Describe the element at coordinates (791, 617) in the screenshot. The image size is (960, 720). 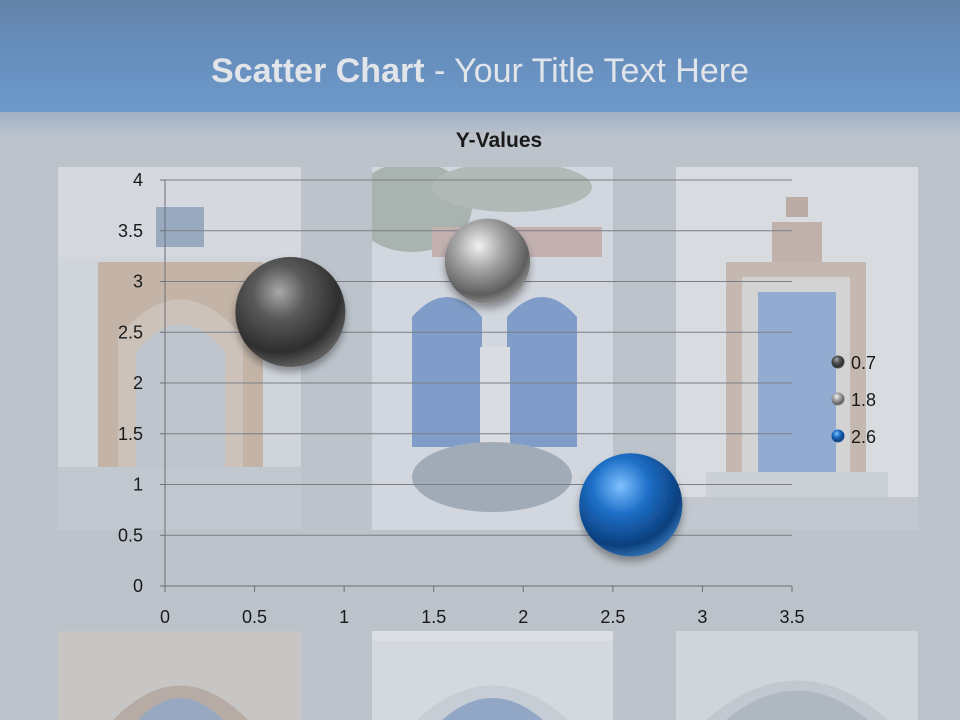
I see `x-tick-label: 3.5` at that location.